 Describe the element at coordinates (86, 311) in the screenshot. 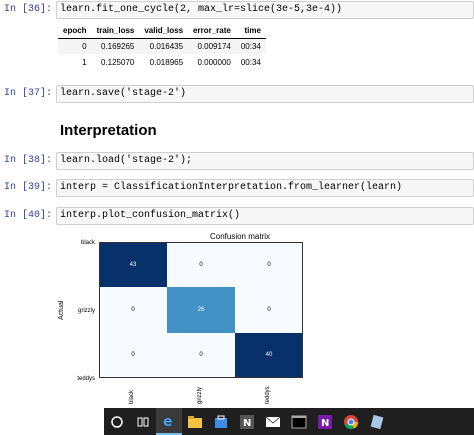

I see `row-label: grizzly` at that location.